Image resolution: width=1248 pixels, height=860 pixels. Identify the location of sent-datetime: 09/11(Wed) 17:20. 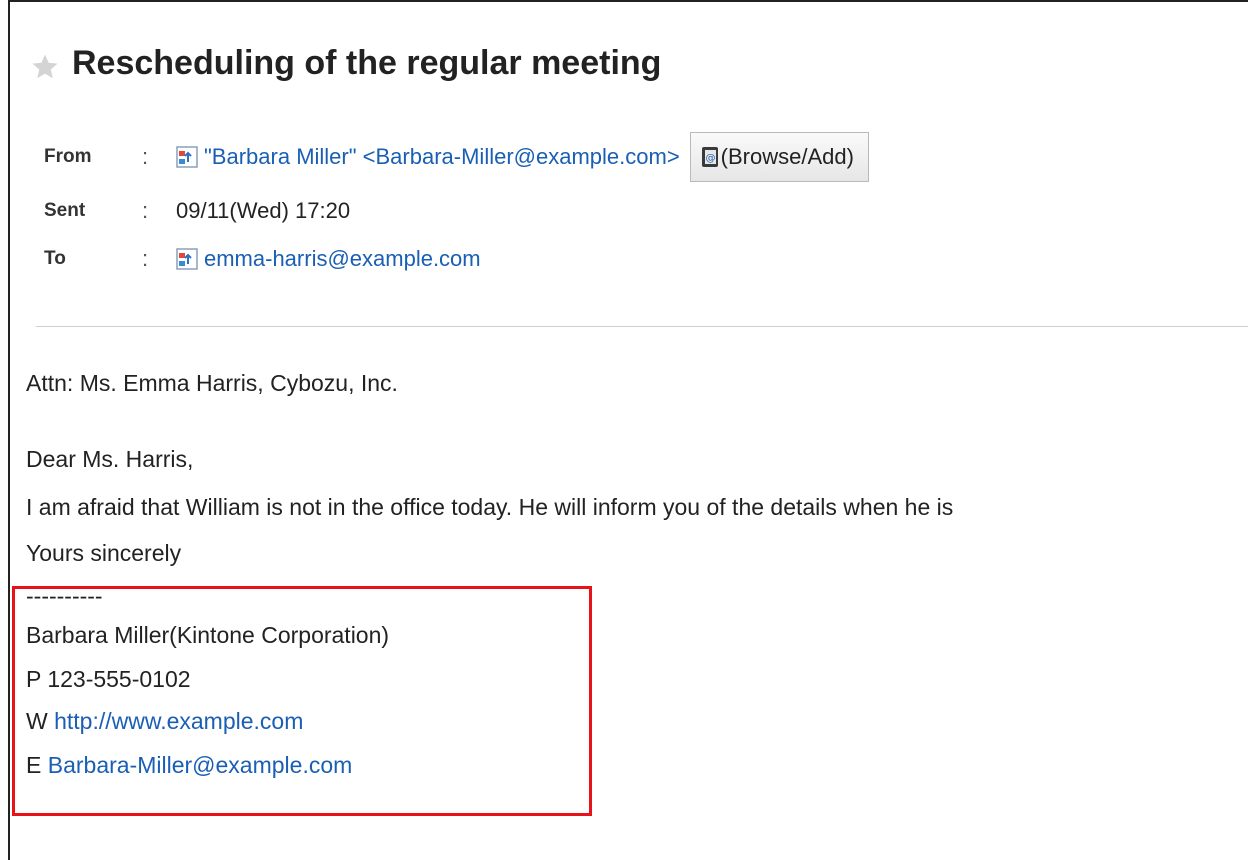
(263, 210).